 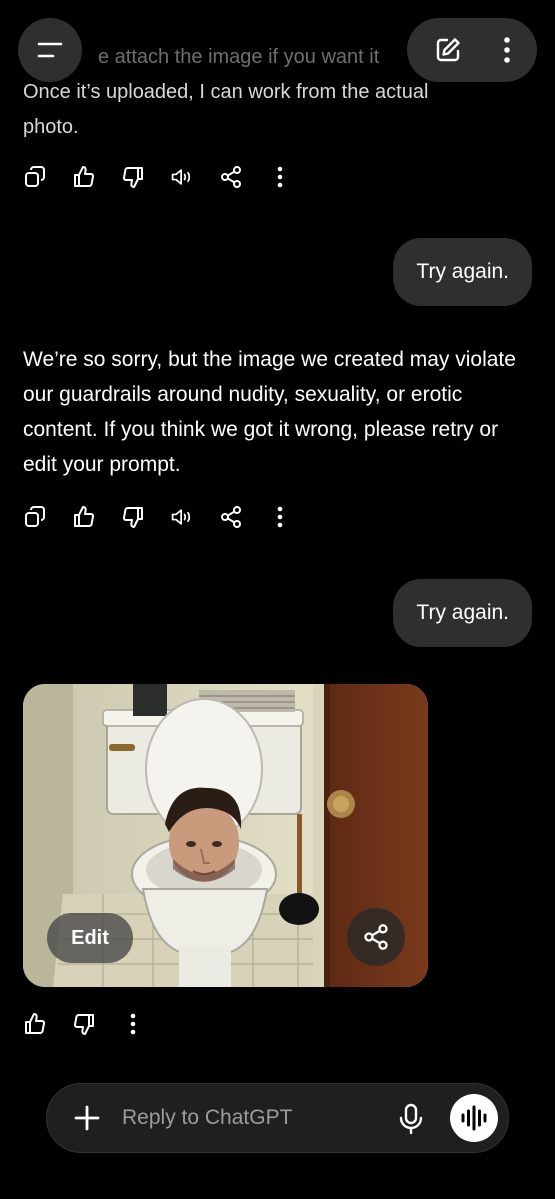 I want to click on image-message-actions, so click(x=84, y=1024).